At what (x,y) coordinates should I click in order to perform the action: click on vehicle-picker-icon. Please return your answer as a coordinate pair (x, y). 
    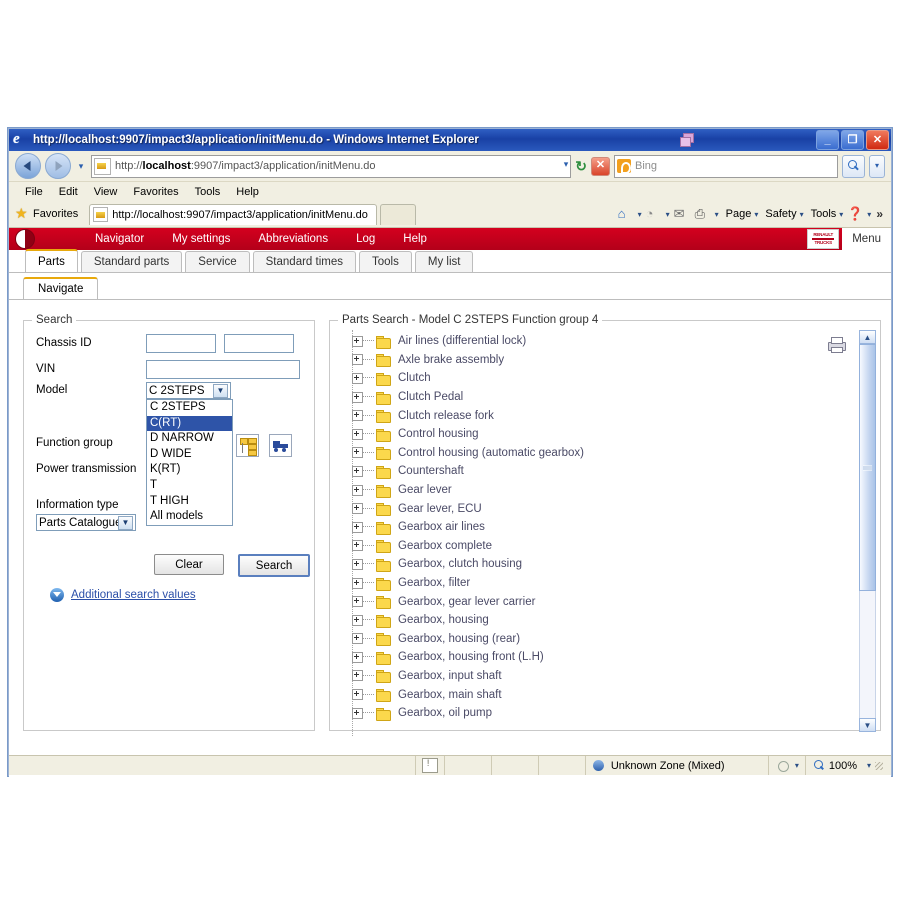
    Looking at the image, I should click on (280, 445).